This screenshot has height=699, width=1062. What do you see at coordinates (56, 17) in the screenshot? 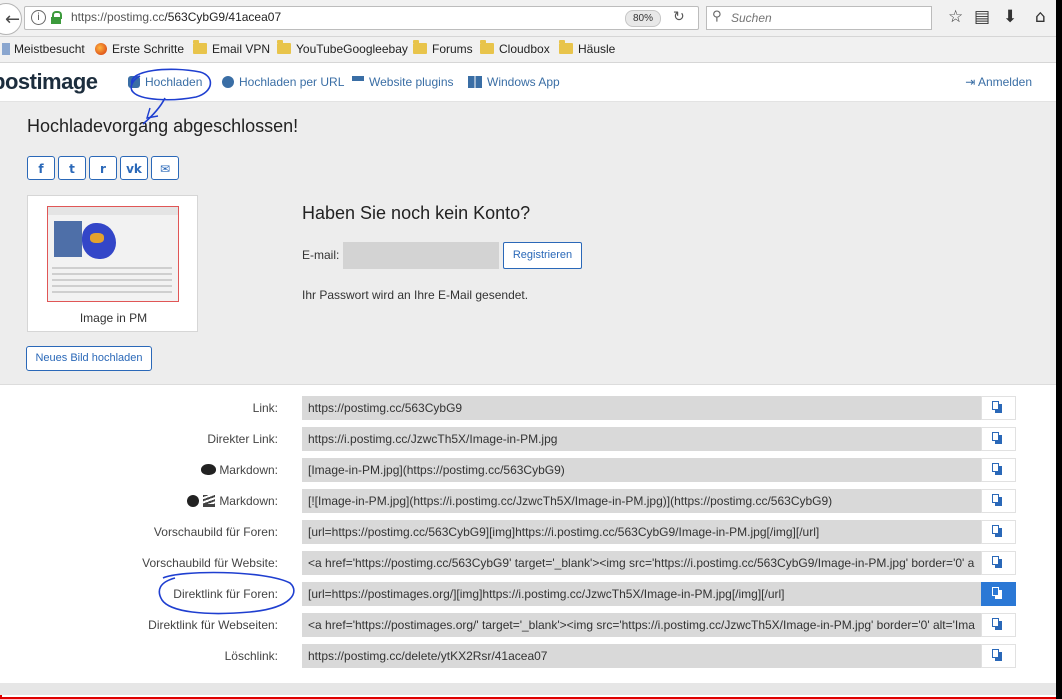
I see `lock-icon` at bounding box center [56, 17].